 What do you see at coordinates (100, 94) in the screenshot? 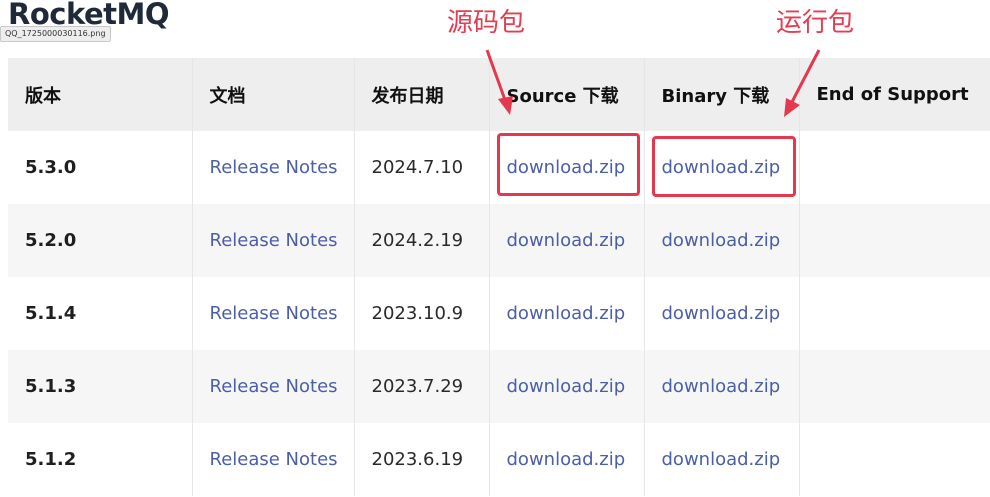
I see `header-version: 版本` at bounding box center [100, 94].